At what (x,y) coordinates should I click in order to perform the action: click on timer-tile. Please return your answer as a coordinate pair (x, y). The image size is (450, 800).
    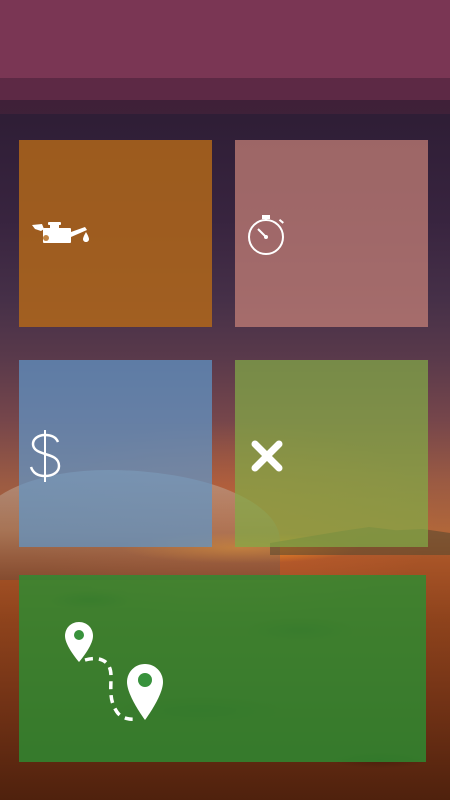
    Looking at the image, I should click on (331, 233).